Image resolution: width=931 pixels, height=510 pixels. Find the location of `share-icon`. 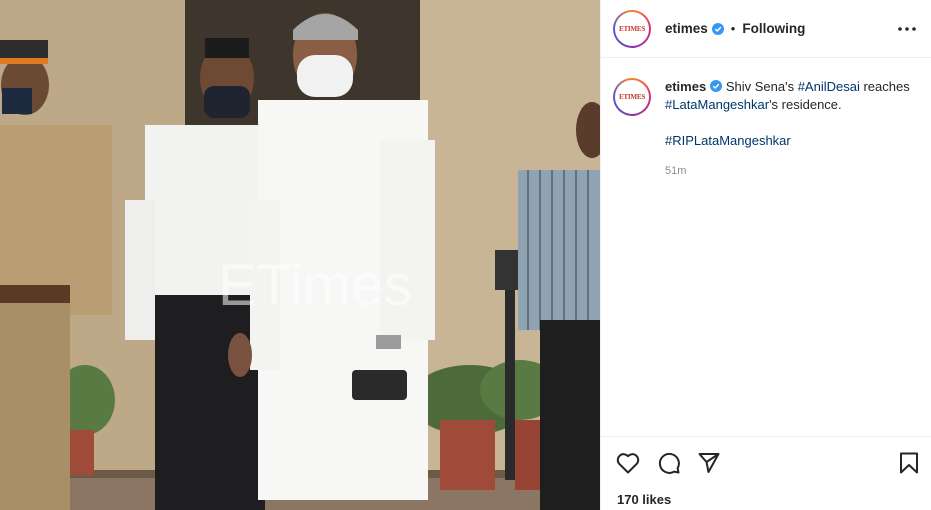

share-icon is located at coordinates (709, 463).